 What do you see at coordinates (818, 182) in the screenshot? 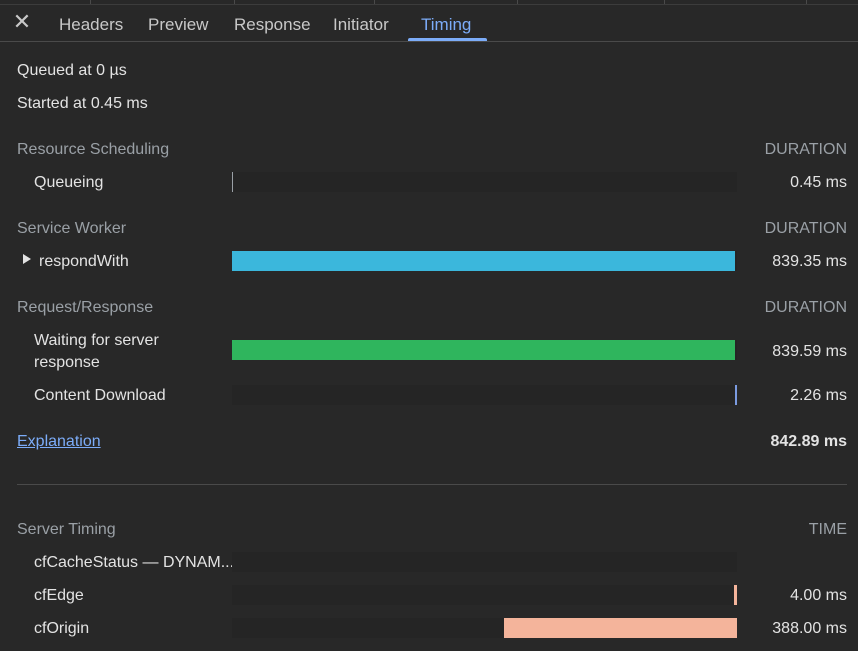
I see `queueing-duration: 0.45 ms` at bounding box center [818, 182].